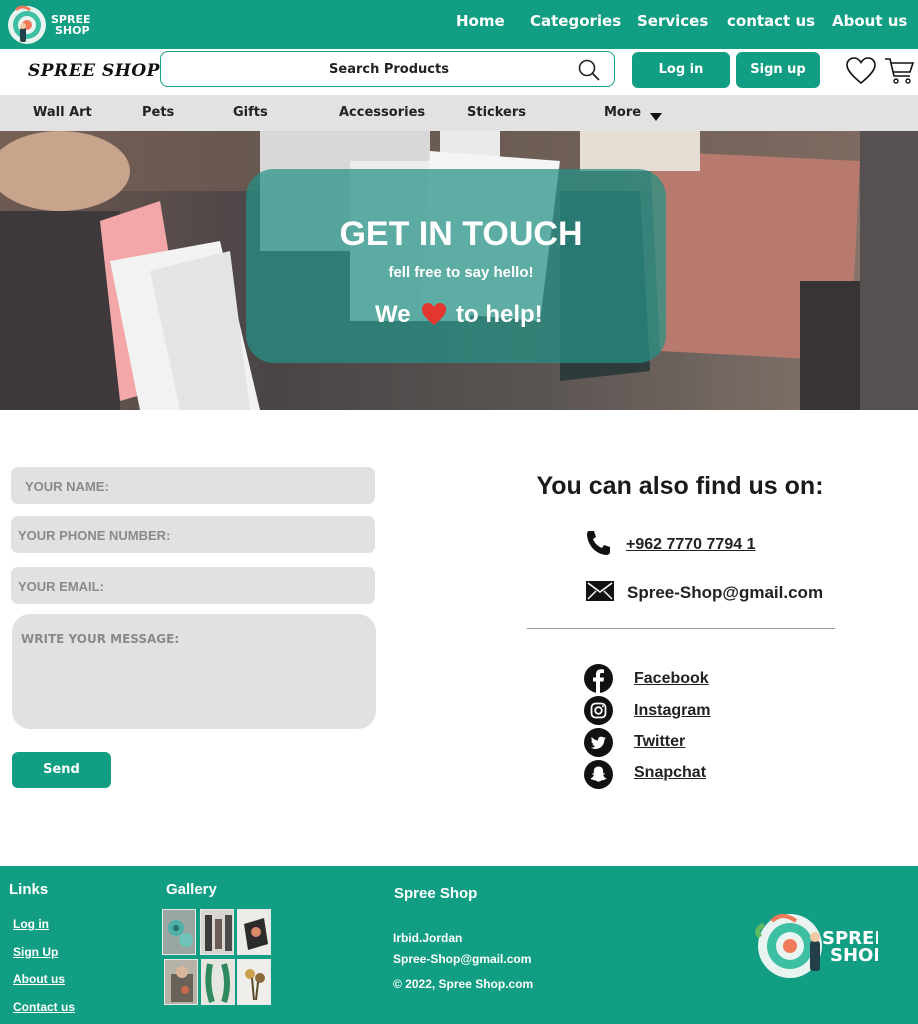 The height and width of the screenshot is (1024, 918). What do you see at coordinates (681, 628) in the screenshot?
I see `contact-divider` at bounding box center [681, 628].